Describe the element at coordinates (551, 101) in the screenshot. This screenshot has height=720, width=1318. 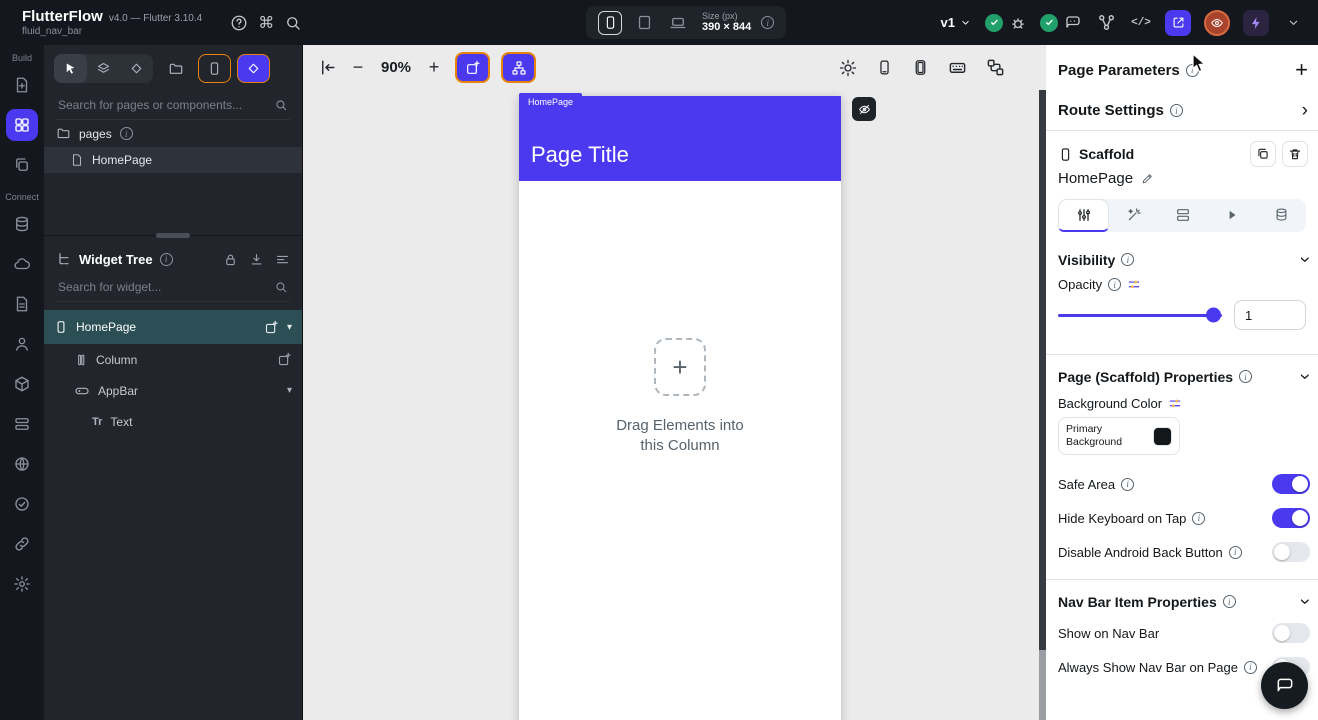
I see `page-name-tag: HomePage` at that location.